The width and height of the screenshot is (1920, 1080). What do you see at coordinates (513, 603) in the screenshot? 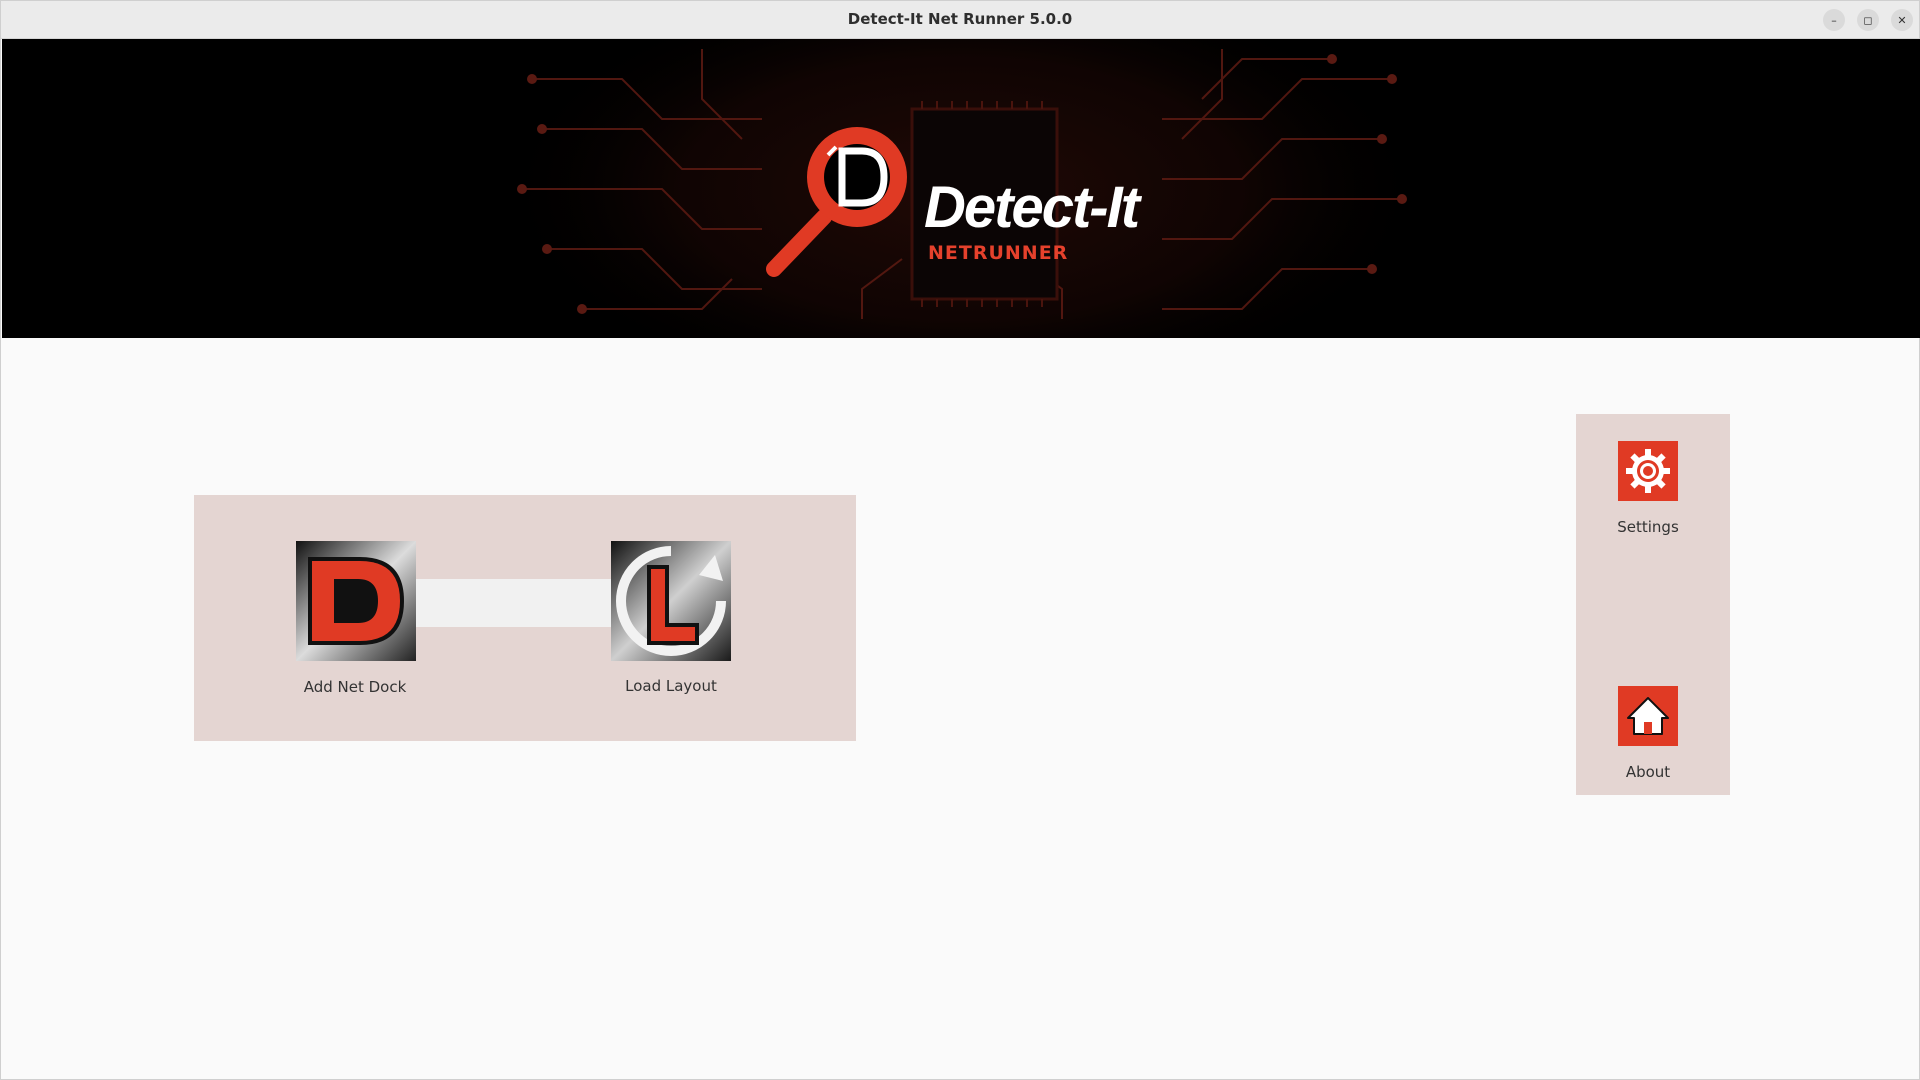
I see `tile-connector` at bounding box center [513, 603].